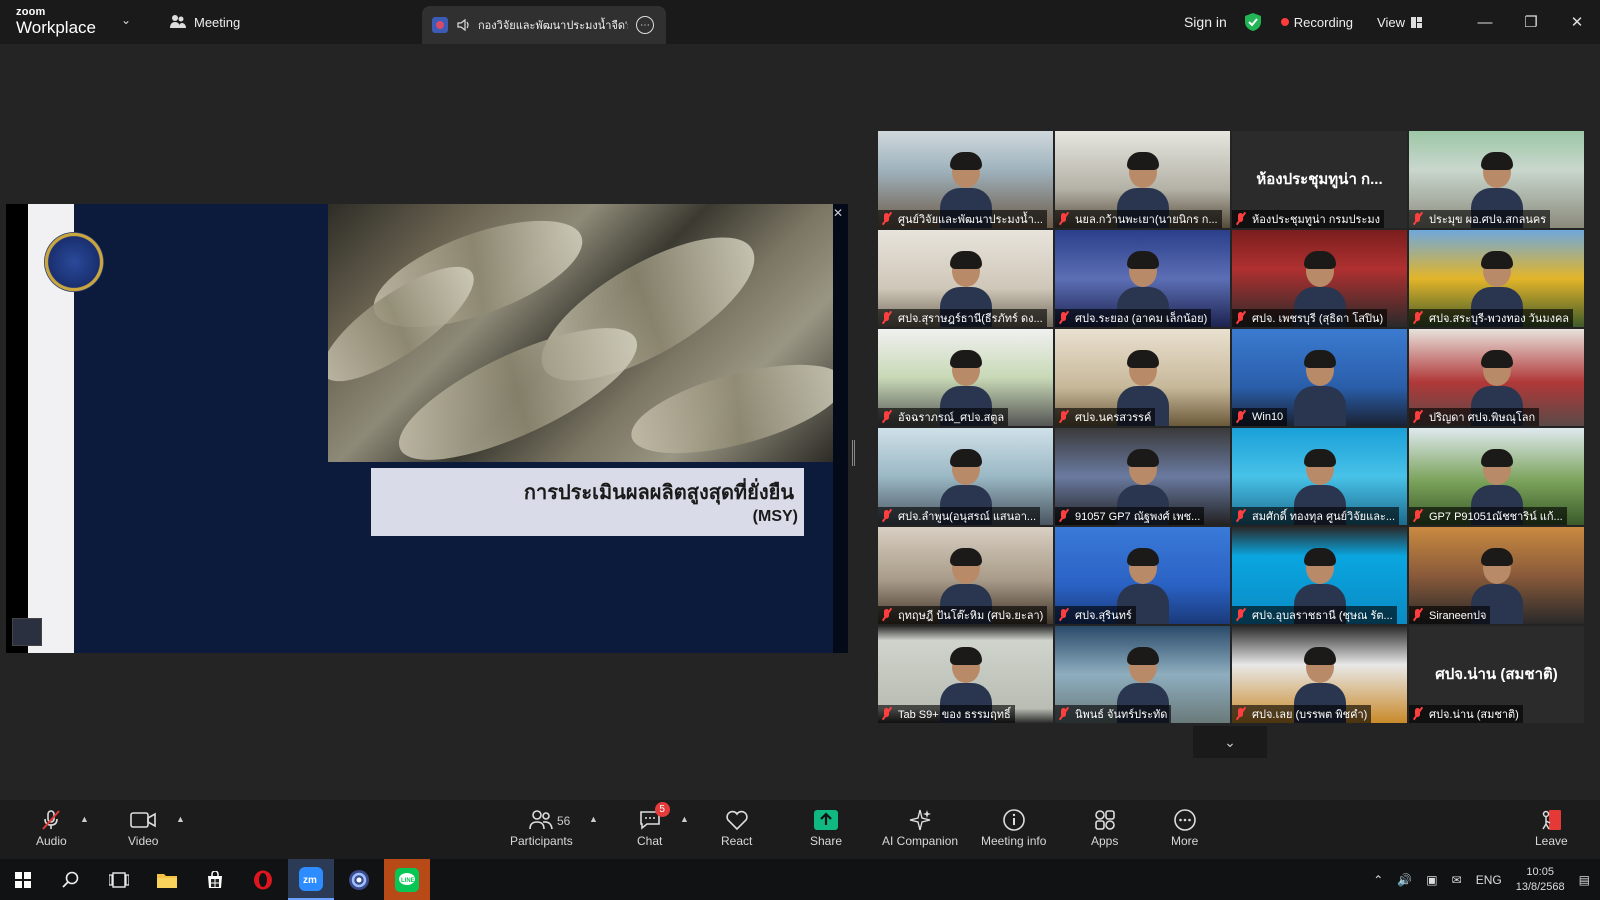 The image size is (1600, 900). Describe the element at coordinates (51, 841) in the screenshot. I see `audio-label: Audio` at that location.